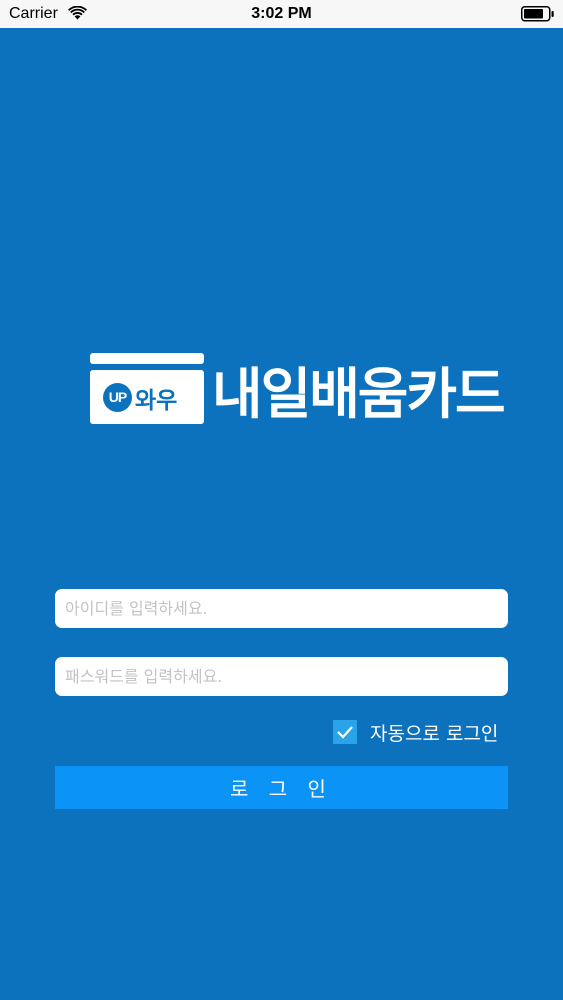 The height and width of the screenshot is (1000, 563). Describe the element at coordinates (537, 14) in the screenshot. I see `battery-icon` at that location.